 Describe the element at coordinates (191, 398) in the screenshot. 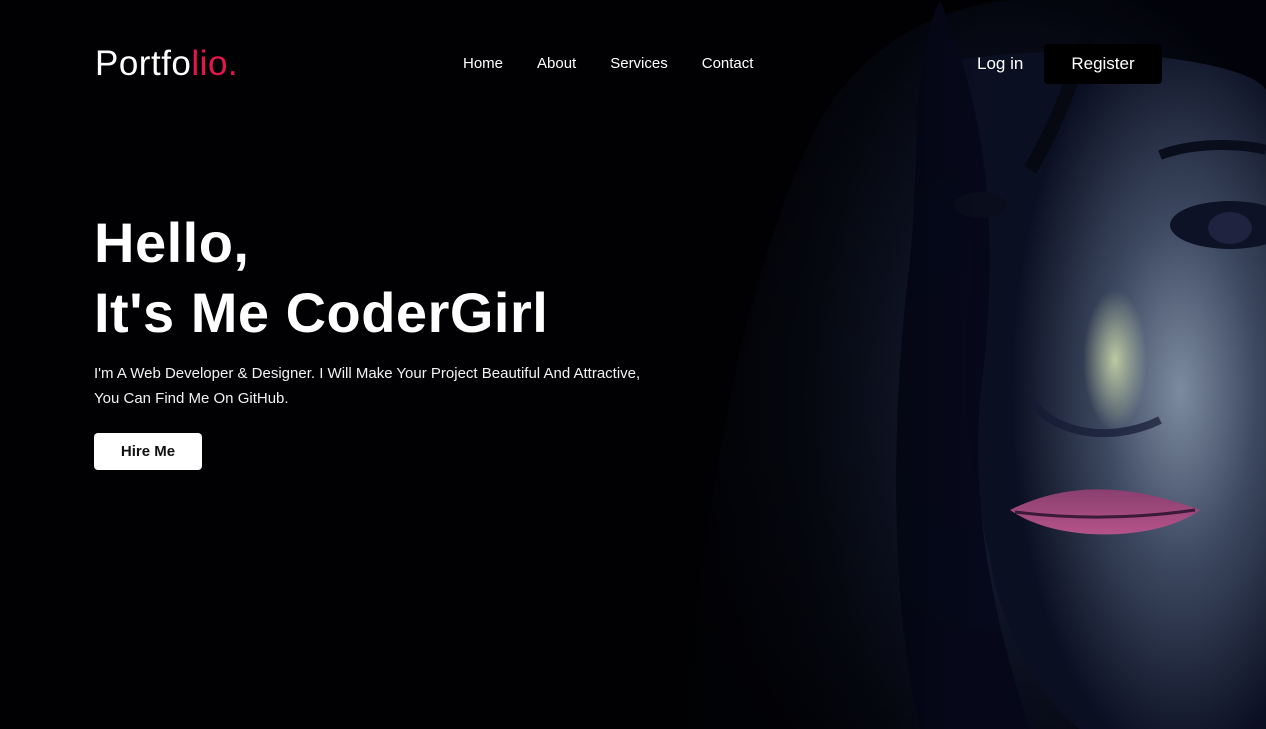

I see `hero-description-line2: You Can Find Me On GitHub.` at that location.